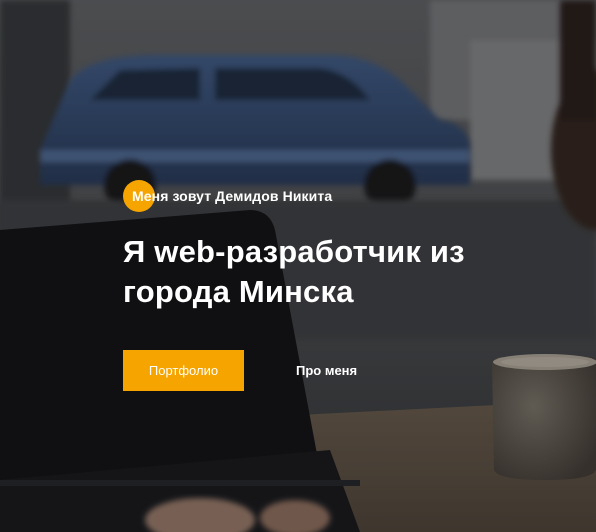  Describe the element at coordinates (238, 291) in the screenshot. I see `hero-headline-line-2: города Минска` at that location.